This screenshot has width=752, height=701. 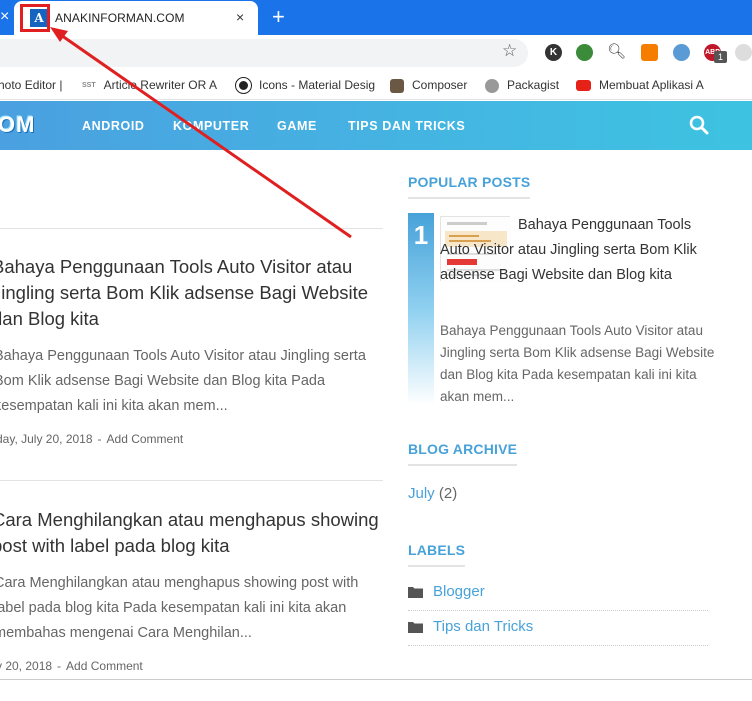 I want to click on packagist-icon, so click(x=492, y=85).